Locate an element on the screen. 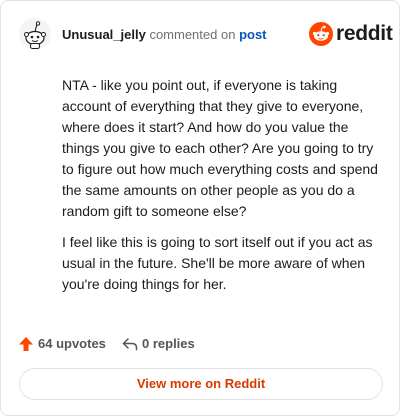  reddit-brand: reddit is located at coordinates (351, 34).